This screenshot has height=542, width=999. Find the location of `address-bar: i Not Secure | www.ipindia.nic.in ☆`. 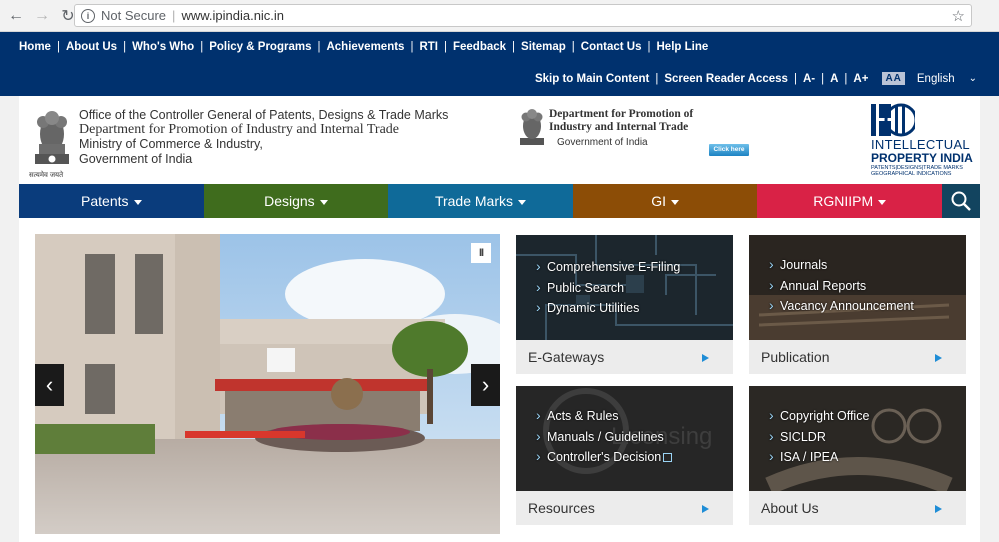

address-bar: i Not Secure | www.ipindia.nic.in ☆ is located at coordinates (523, 15).